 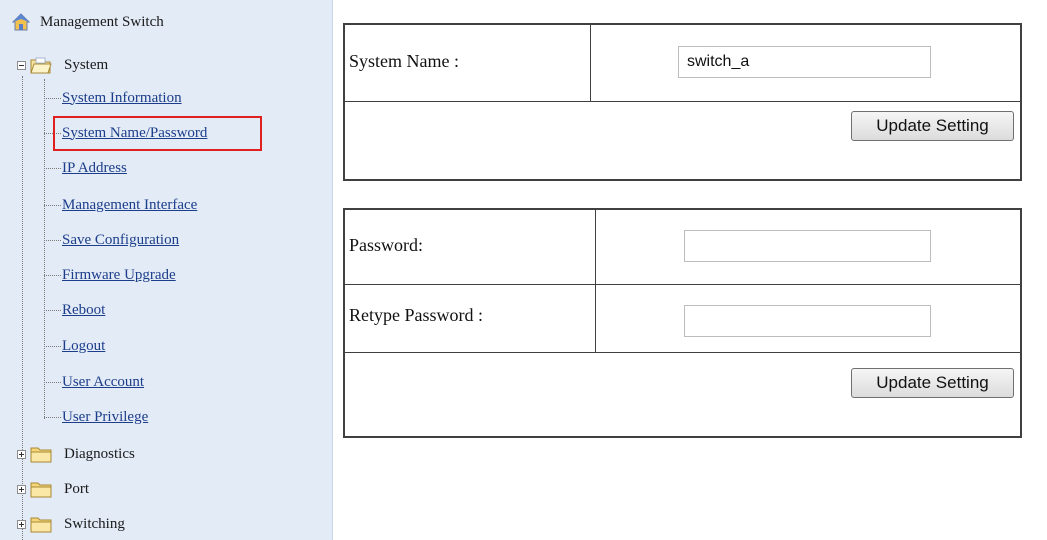 I want to click on link-system-information: System Information, so click(x=122, y=98).